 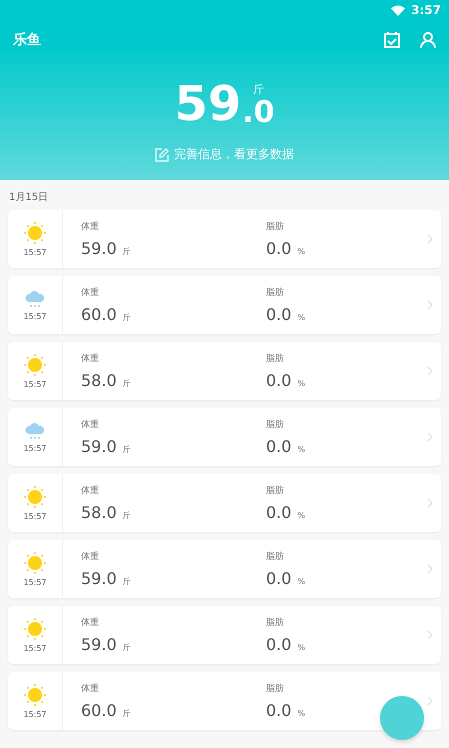 What do you see at coordinates (258, 113) in the screenshot?
I see `weight-decimal: .0` at bounding box center [258, 113].